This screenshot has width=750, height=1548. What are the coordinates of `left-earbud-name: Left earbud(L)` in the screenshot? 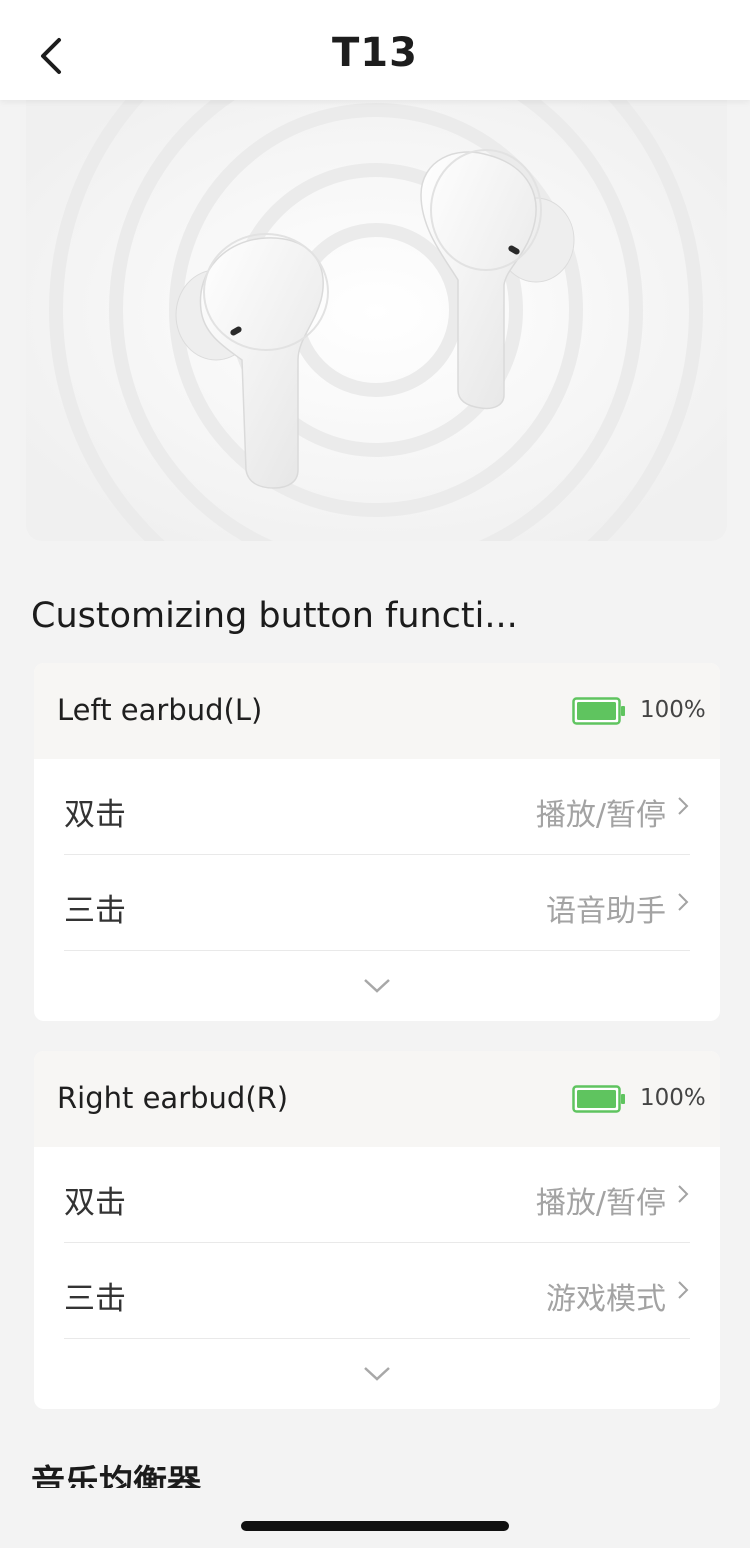 It's located at (160, 710).